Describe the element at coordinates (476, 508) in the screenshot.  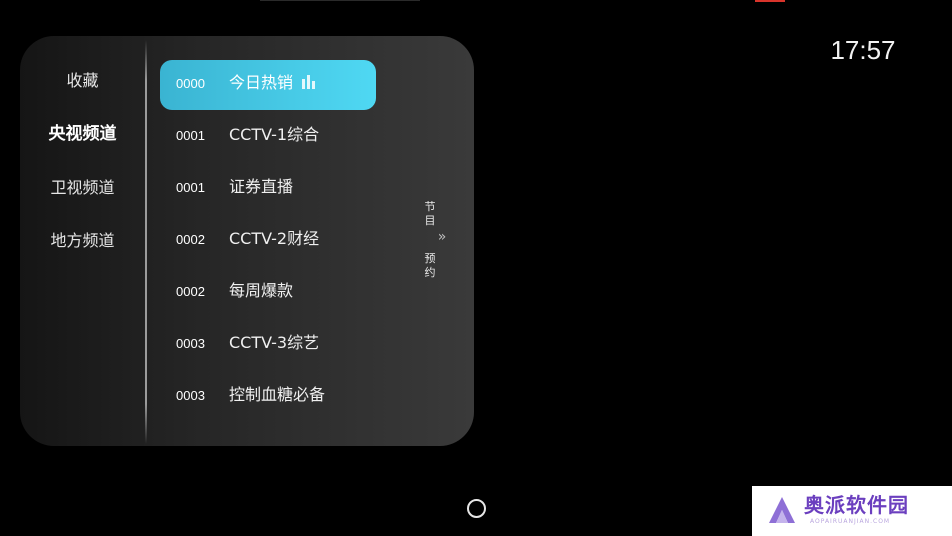
I see `home-circle-icon` at that location.